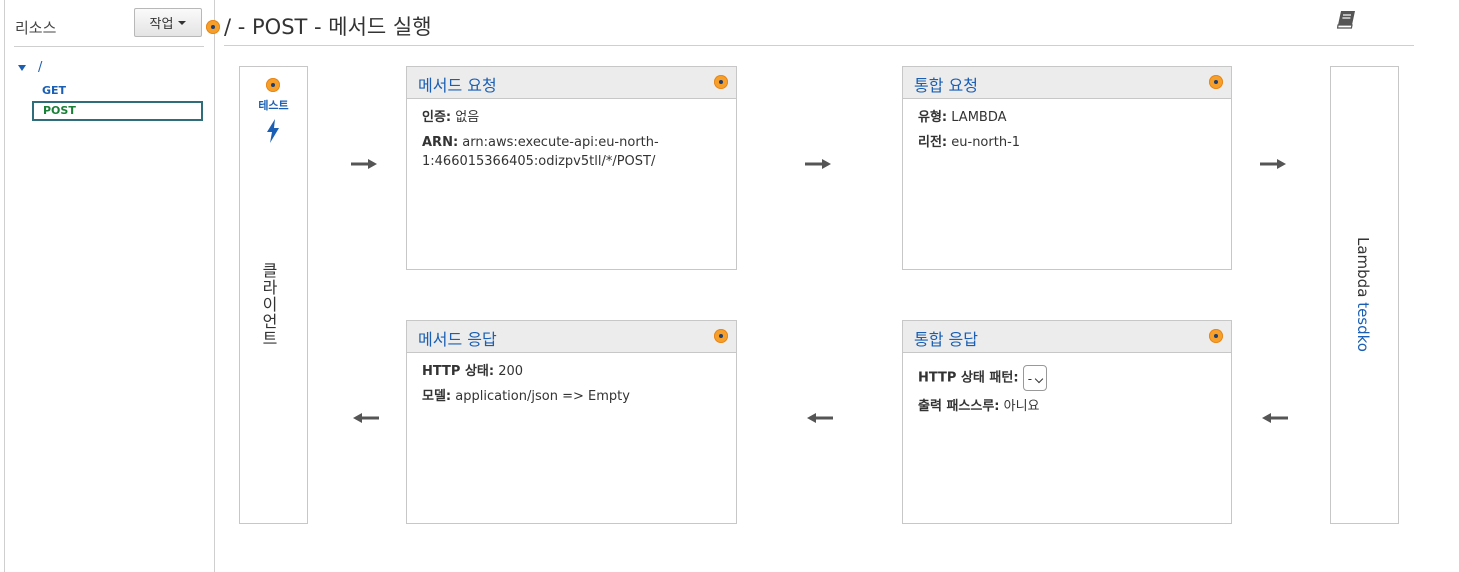 This screenshot has height=572, width=1459. I want to click on type-value: LAMBDA, so click(979, 117).